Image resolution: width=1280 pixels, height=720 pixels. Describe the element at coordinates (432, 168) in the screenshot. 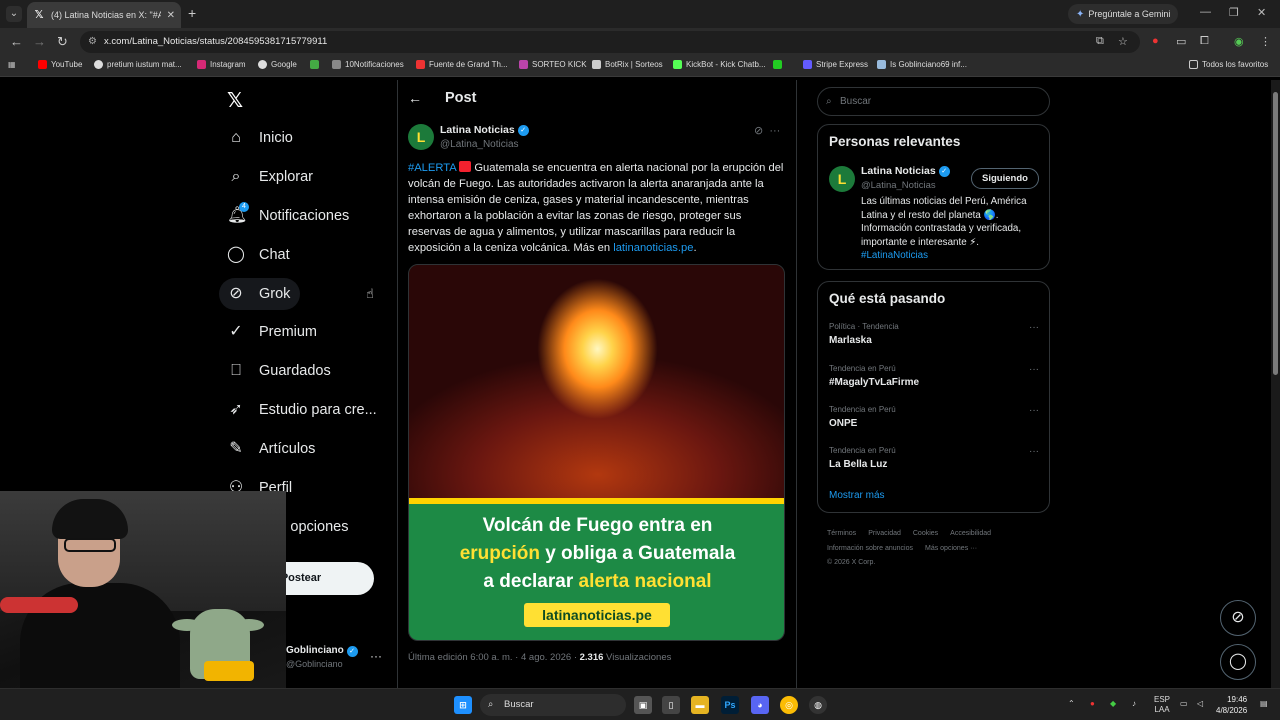

I see `hashtag-link: #ALERTA` at that location.